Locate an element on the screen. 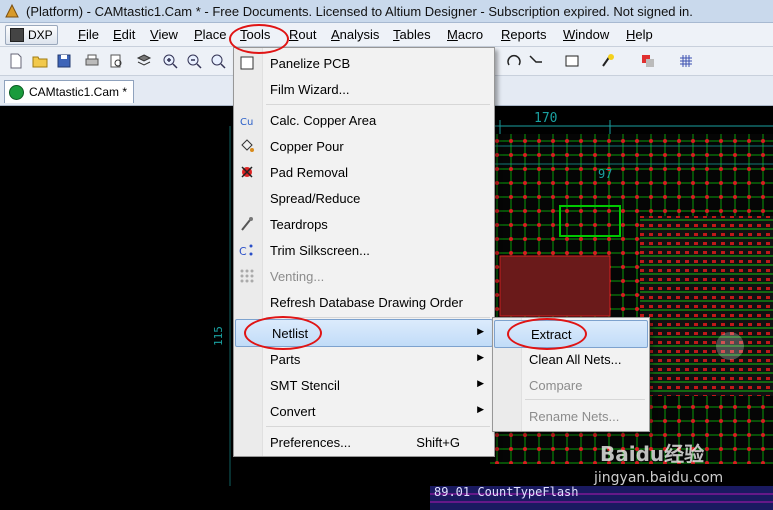  watermark-brand: Baidu经验 is located at coordinates (652, 454).